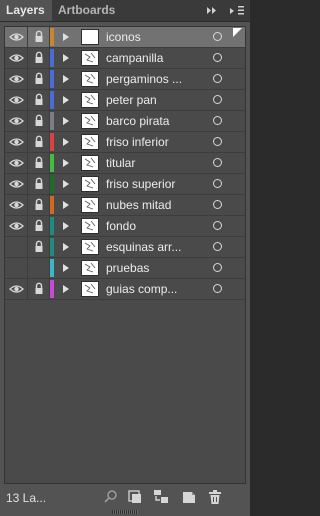 Image resolution: width=320 pixels, height=516 pixels. Describe the element at coordinates (121, 226) in the screenshot. I see `layer-name: fondo` at that location.